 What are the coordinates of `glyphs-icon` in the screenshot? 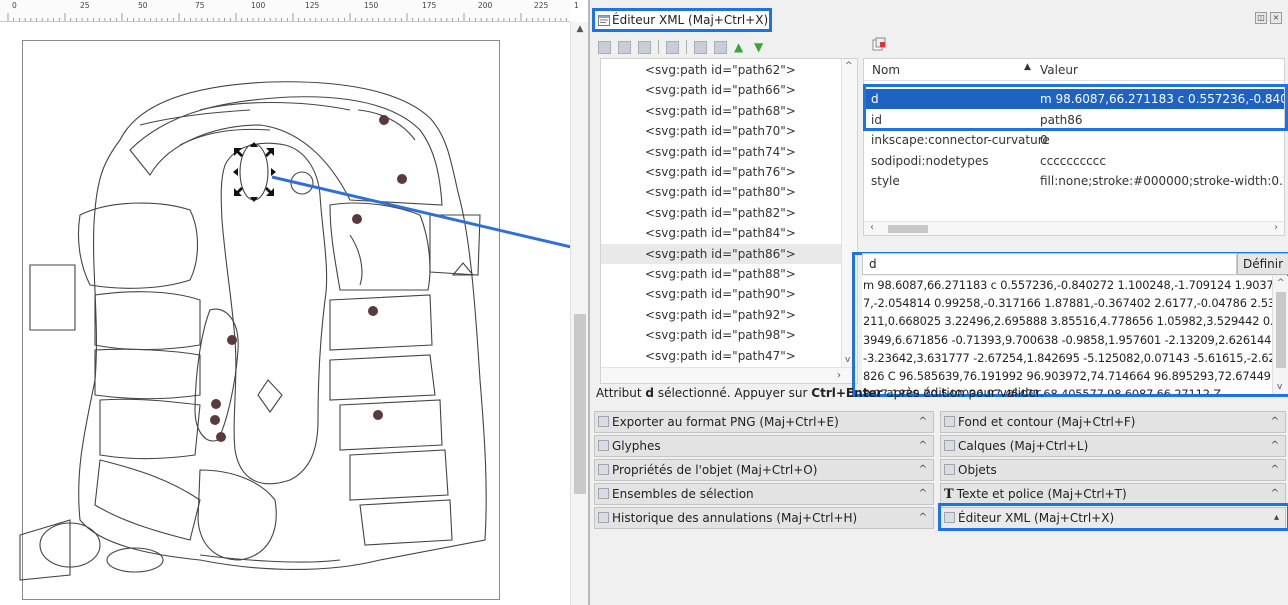 It's located at (603, 445).